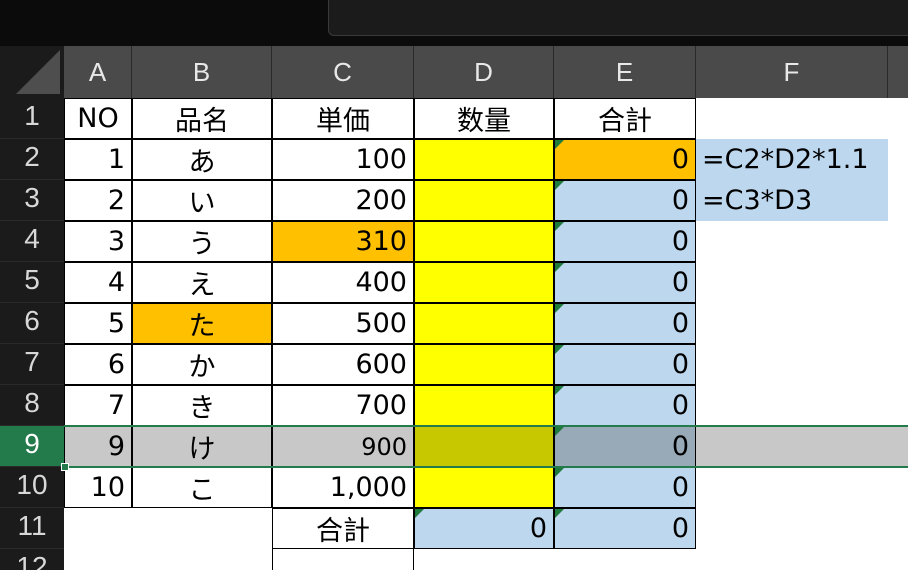 The image size is (908, 570). What do you see at coordinates (484, 241) in the screenshot?
I see `cell-d4` at bounding box center [484, 241].